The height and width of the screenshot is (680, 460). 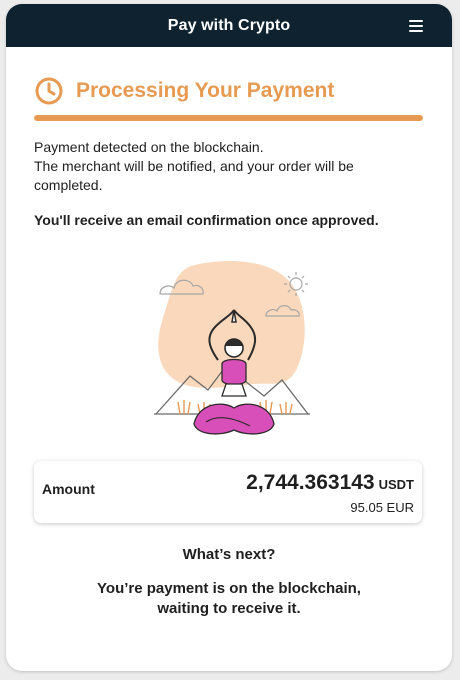 I want to click on status-heading: Processing Your Payment, so click(x=184, y=91).